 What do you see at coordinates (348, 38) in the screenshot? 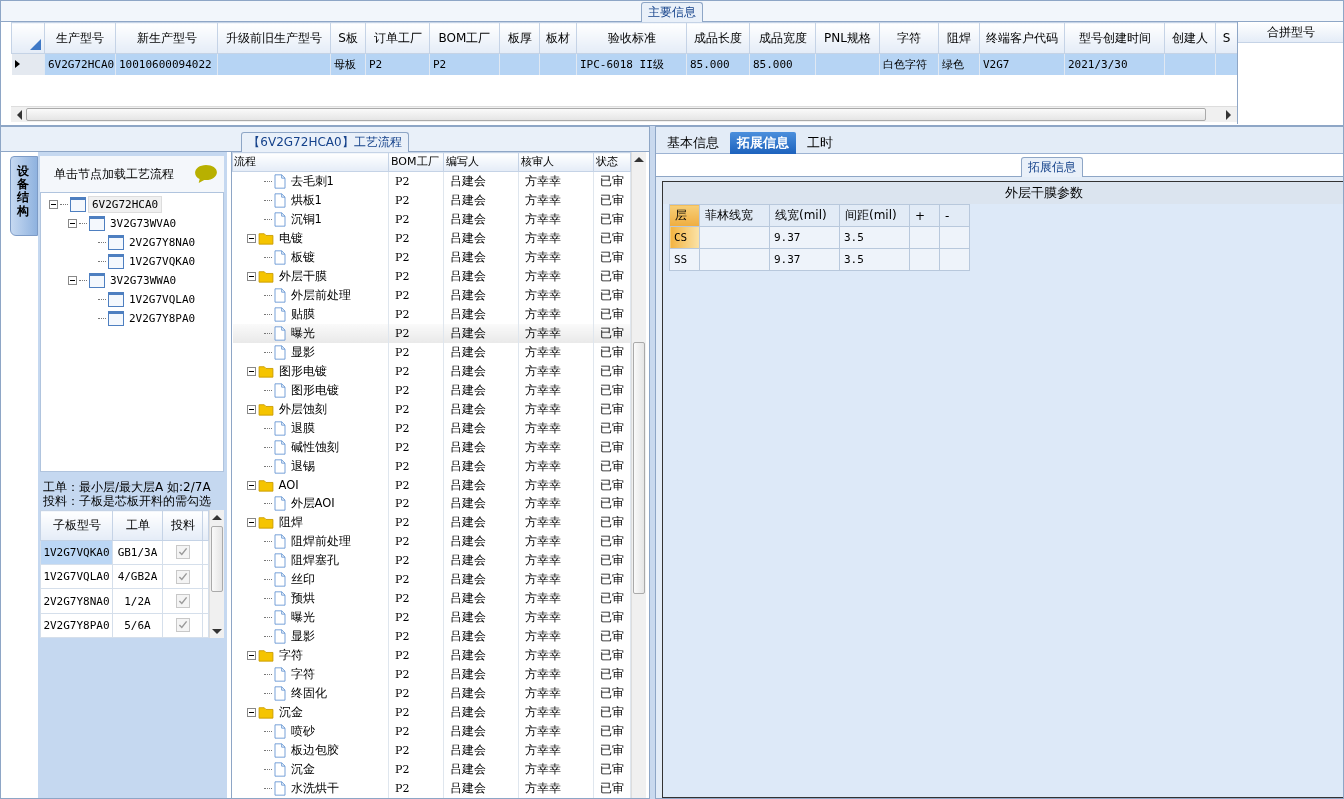
I see `column-header: S板` at bounding box center [348, 38].